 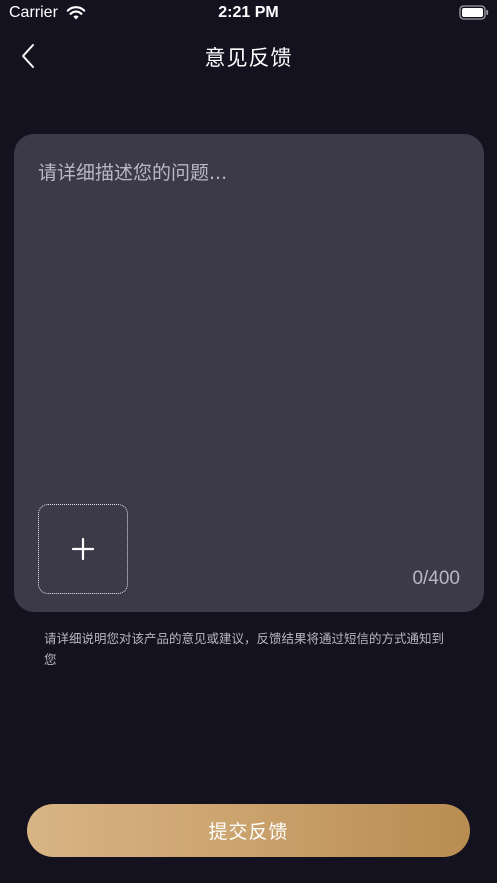 What do you see at coordinates (244, 649) in the screenshot?
I see `hint-text: 请详细说明您对该产品的意见或建议，反馈结果将通过短信的方式通知到您` at bounding box center [244, 649].